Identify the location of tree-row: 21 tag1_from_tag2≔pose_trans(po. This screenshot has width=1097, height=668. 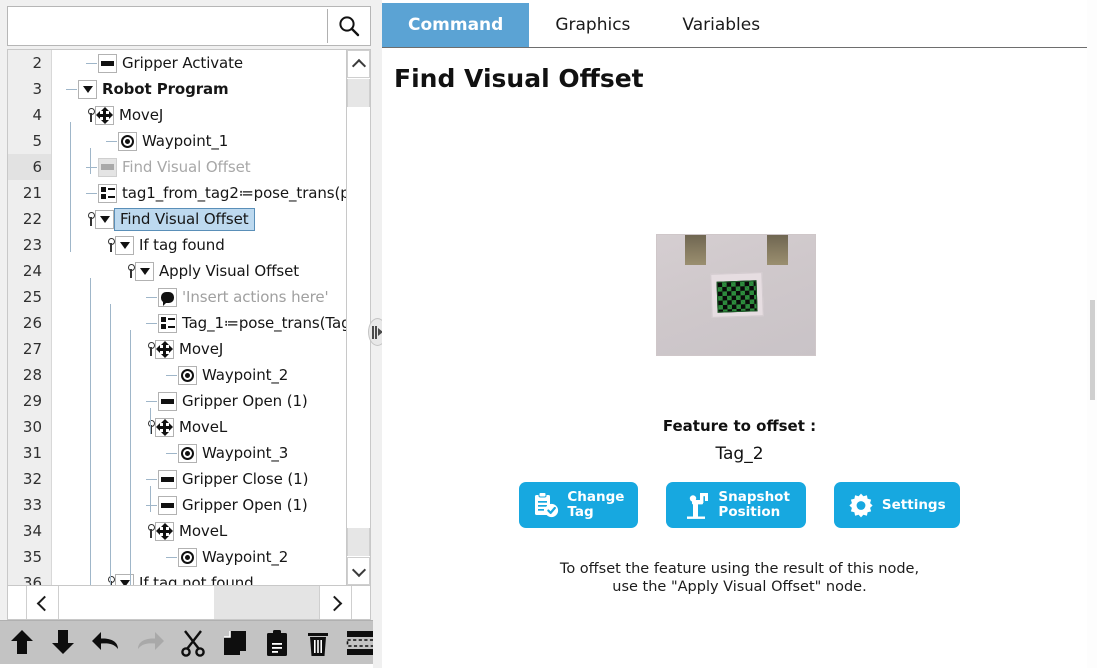
(189, 193).